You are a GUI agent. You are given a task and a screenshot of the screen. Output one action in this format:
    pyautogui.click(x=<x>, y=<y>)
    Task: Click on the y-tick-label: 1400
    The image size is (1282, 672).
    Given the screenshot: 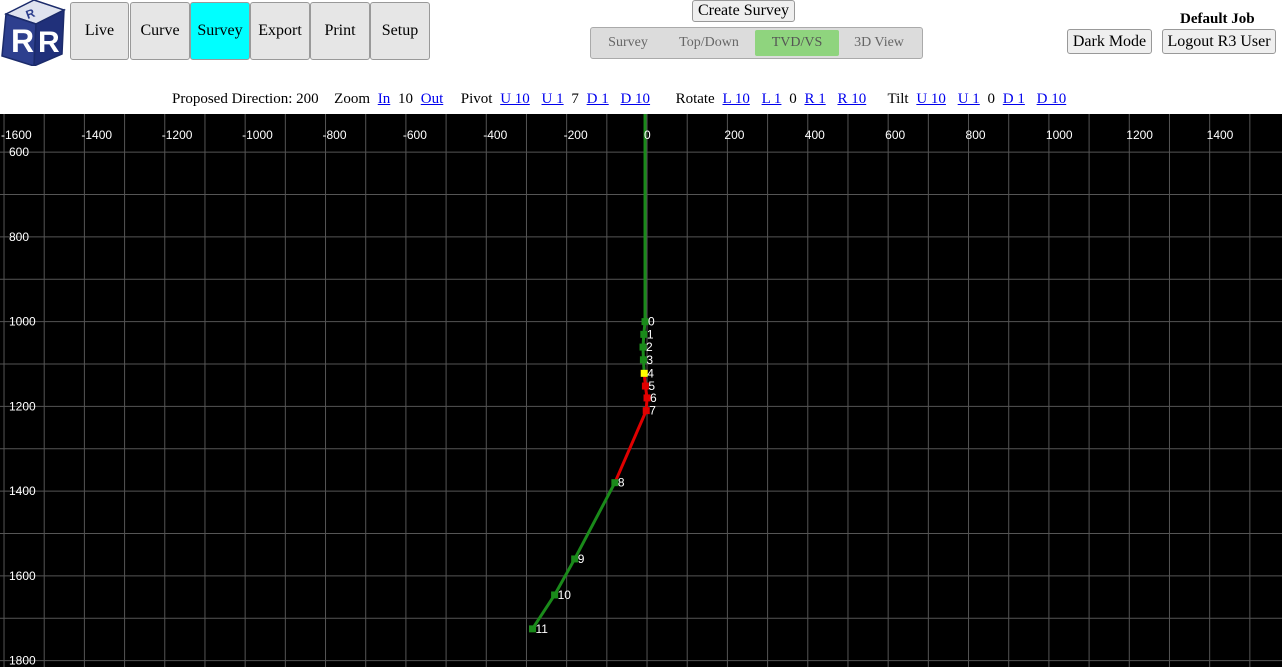 What is the action you would take?
    pyautogui.click(x=22, y=491)
    